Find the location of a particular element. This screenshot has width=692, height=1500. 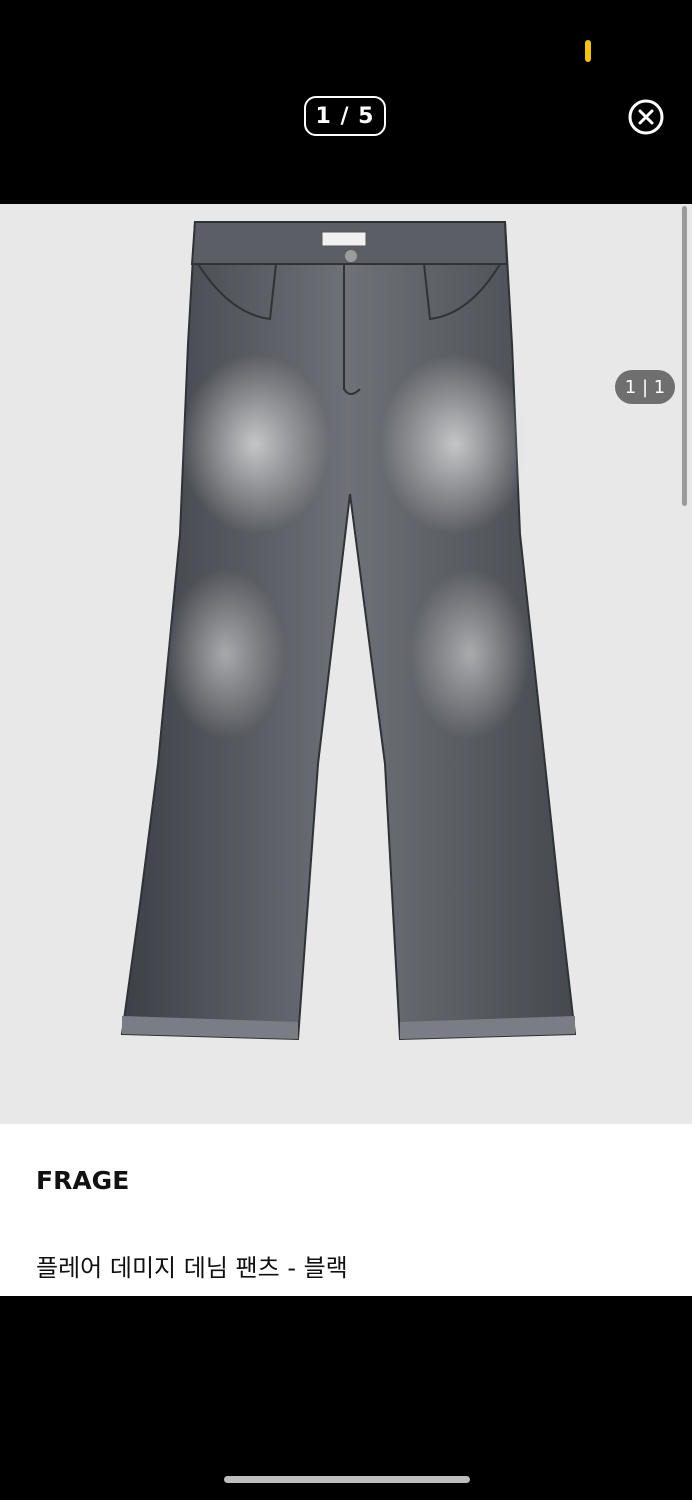

brand-name: FRAGE is located at coordinates (82, 1180).